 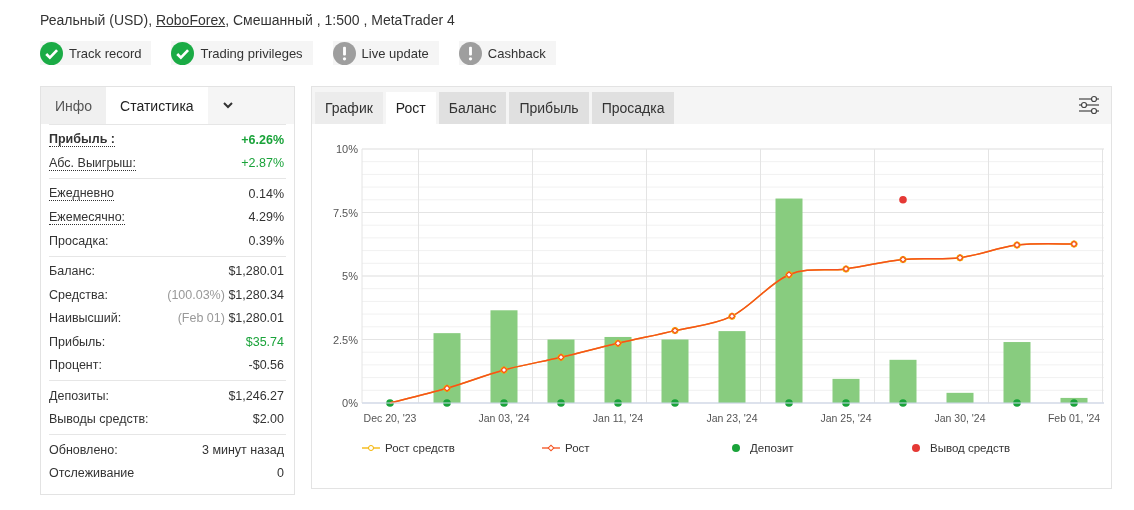 I want to click on y-axis-label: 7.5%, so click(x=345, y=212).